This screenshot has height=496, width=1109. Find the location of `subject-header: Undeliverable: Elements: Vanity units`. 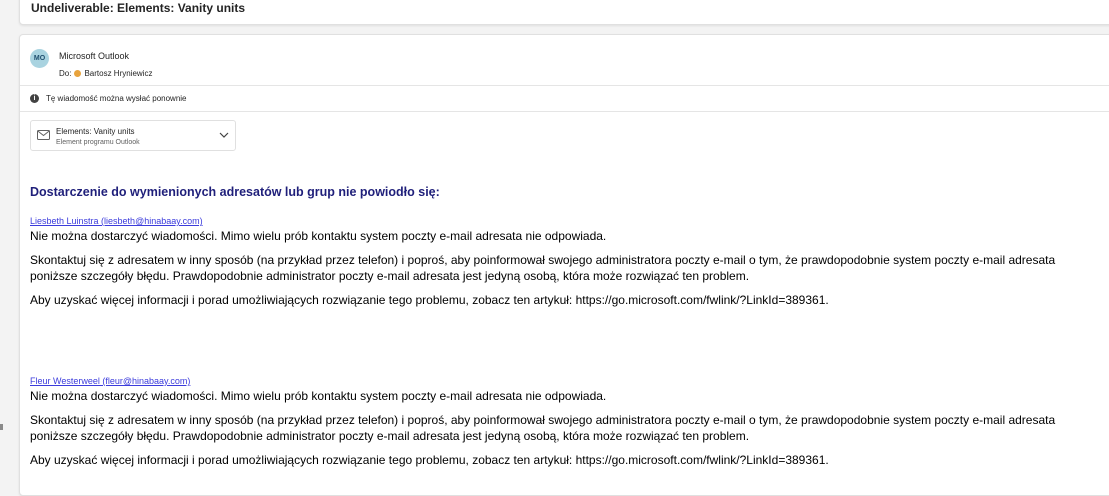

subject-header: Undeliverable: Elements: Vanity units is located at coordinates (564, 12).